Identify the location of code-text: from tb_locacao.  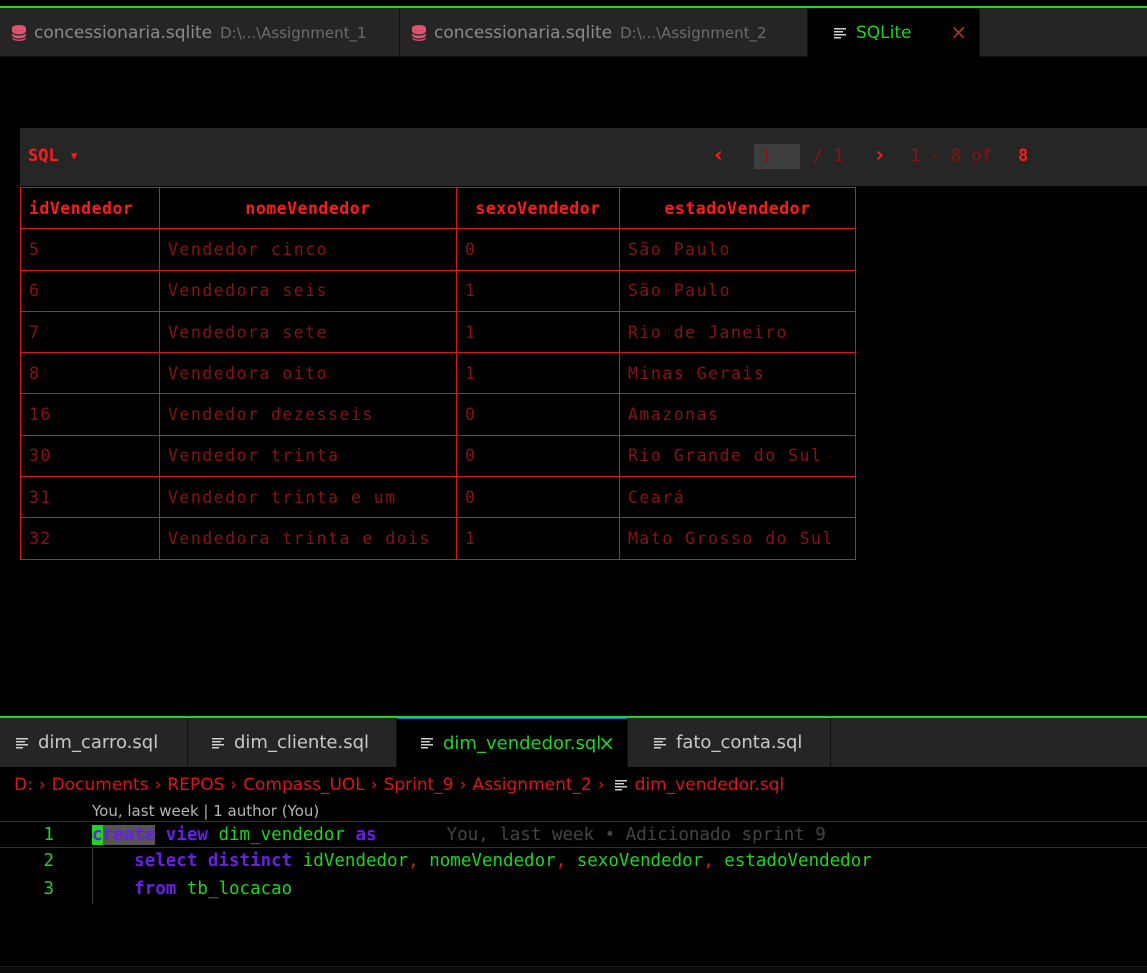
(192, 889).